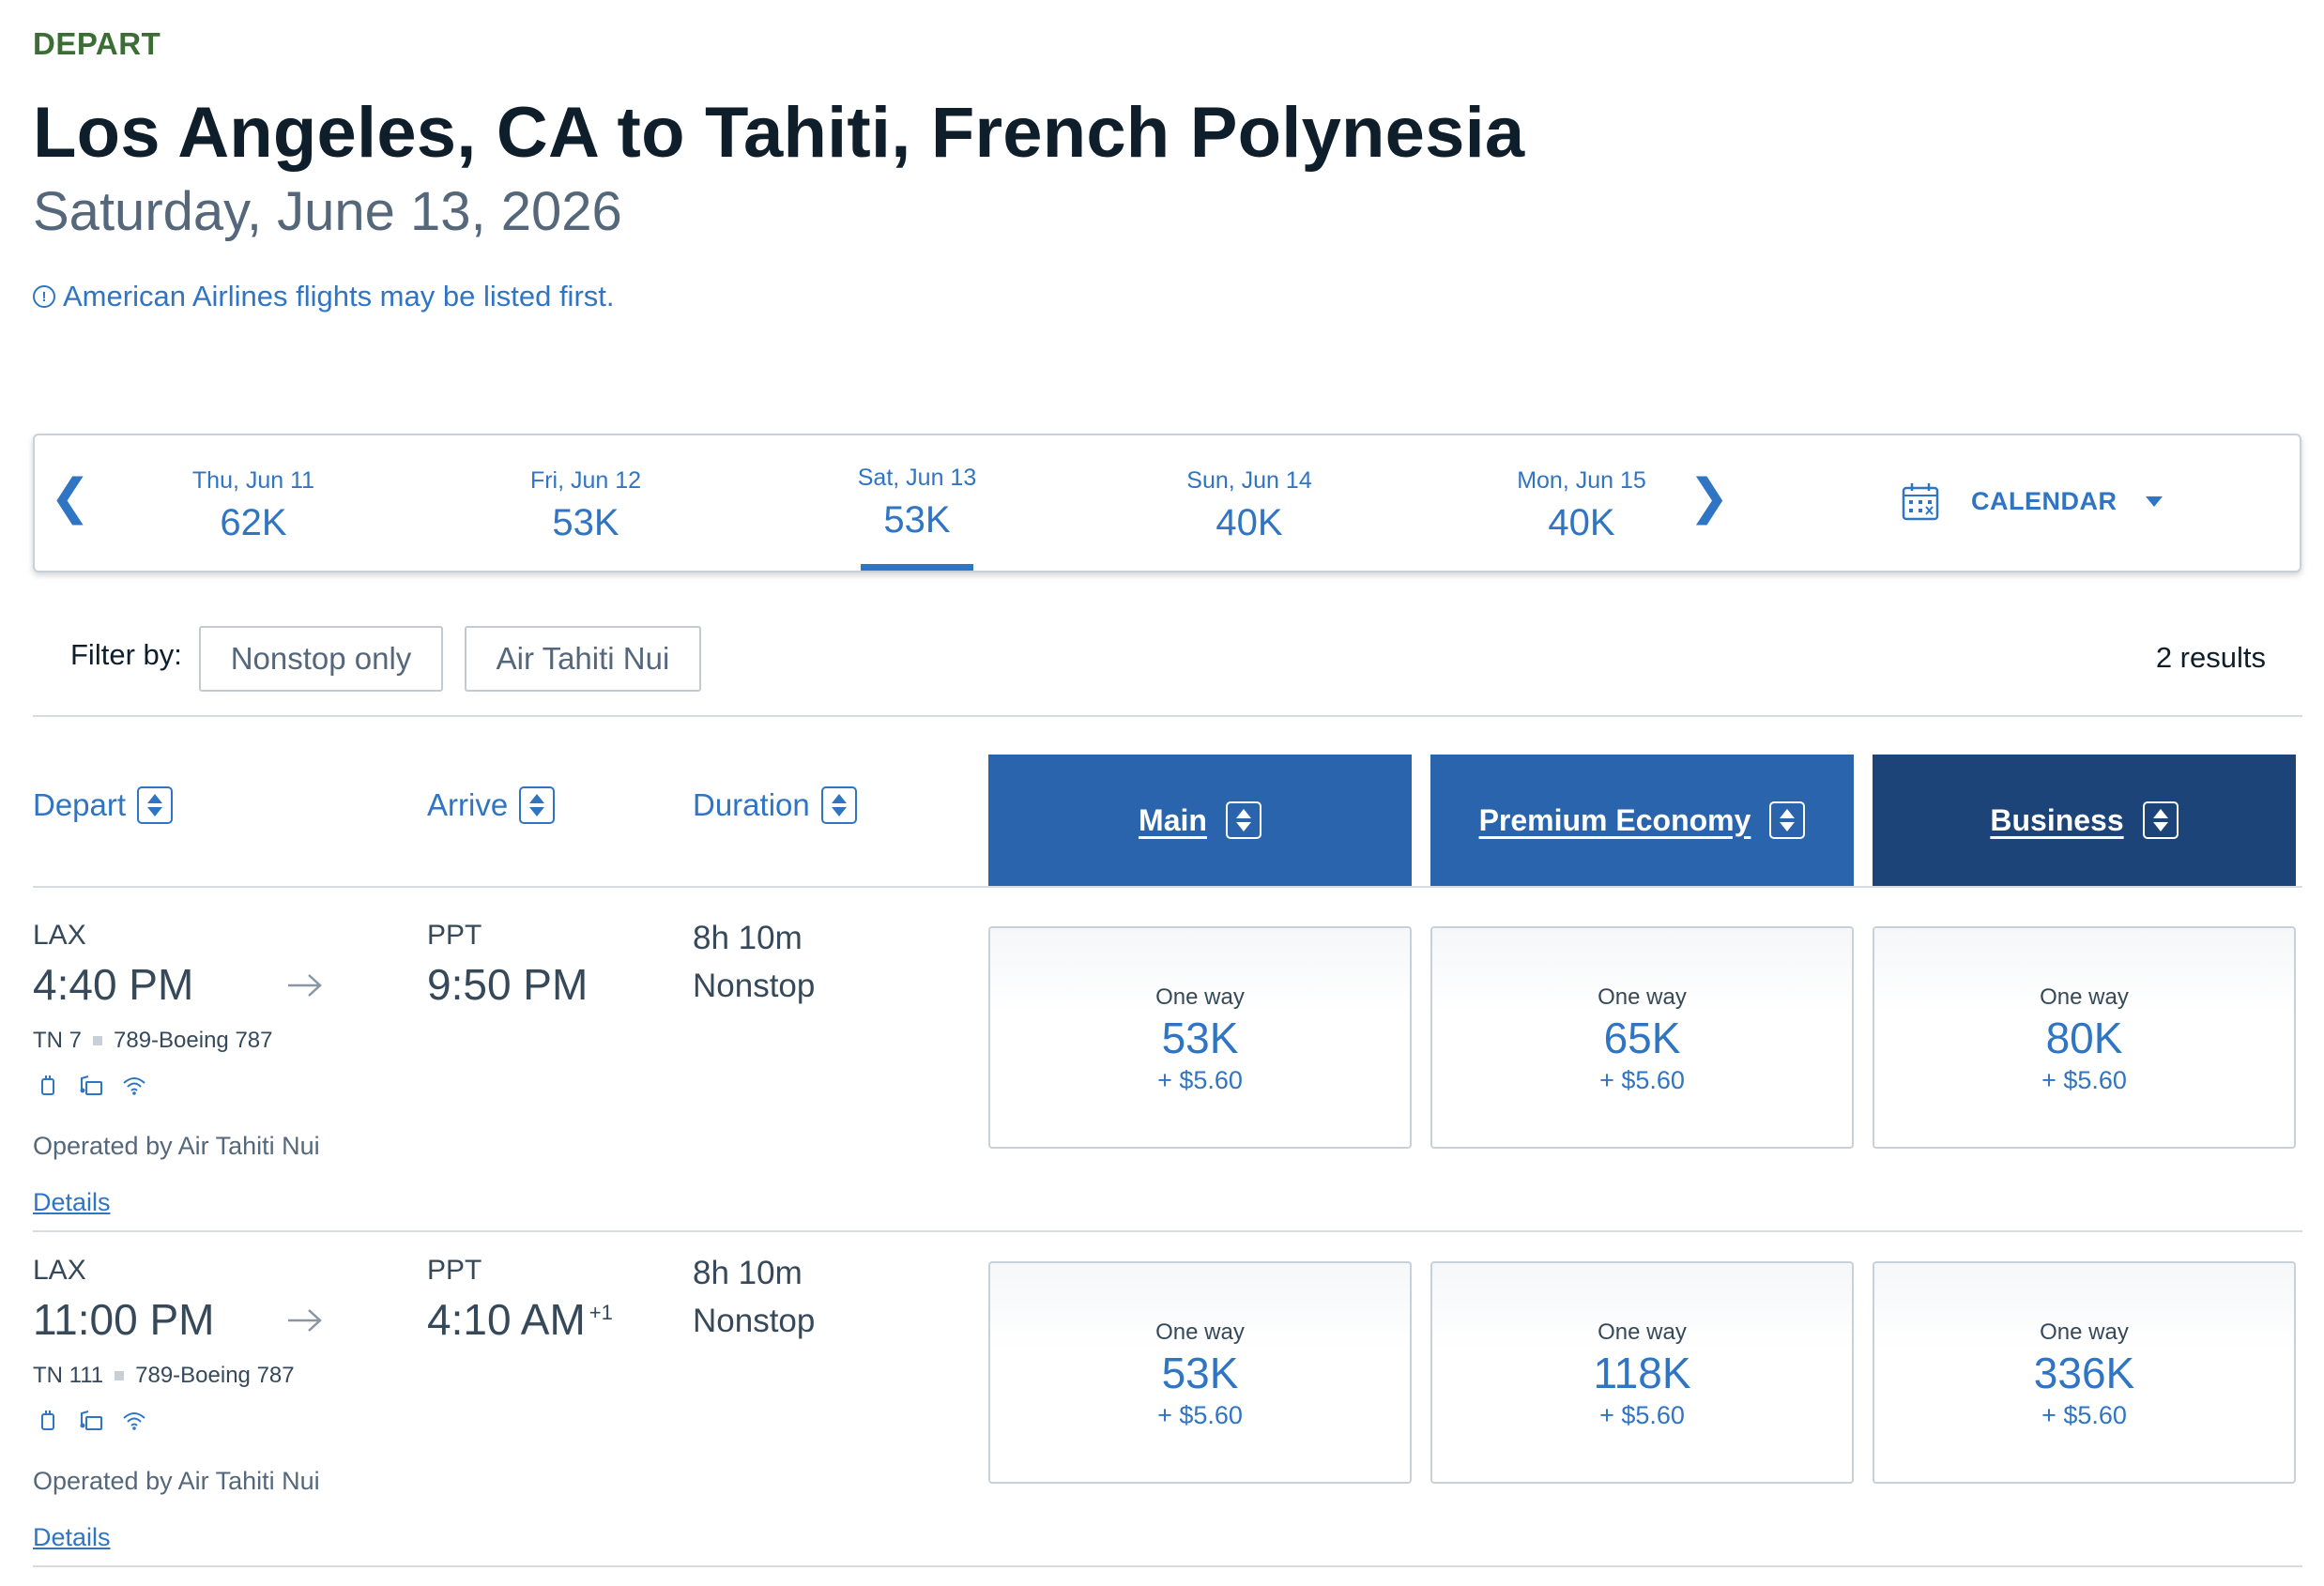  Describe the element at coordinates (124, 1320) in the screenshot. I see `depart-time: 11:00 PM` at that location.